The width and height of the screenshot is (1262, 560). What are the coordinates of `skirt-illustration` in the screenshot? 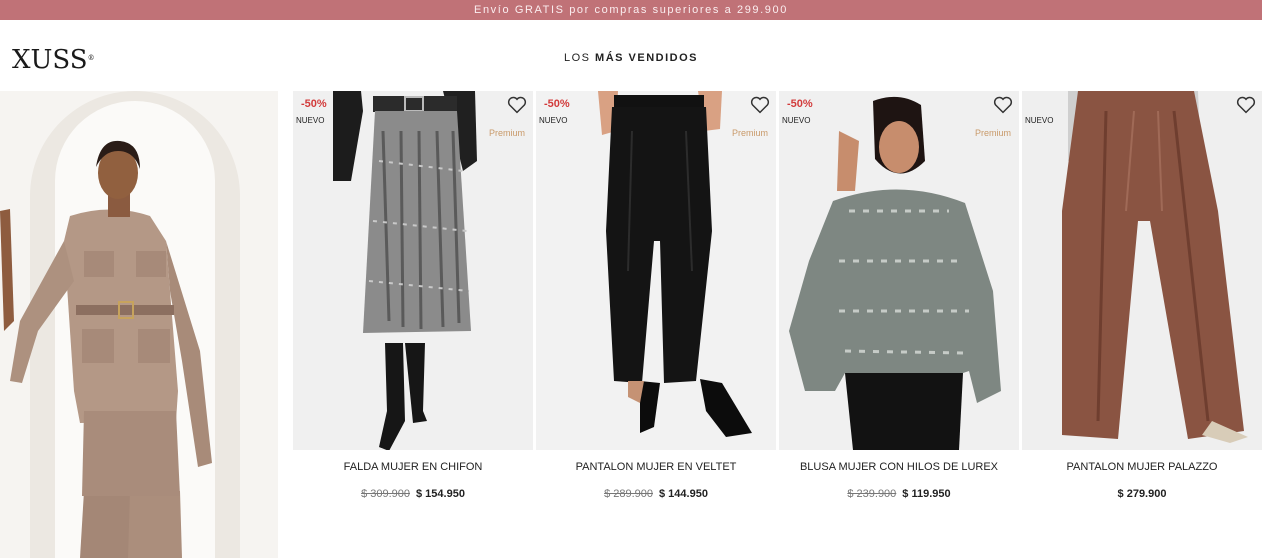 It's located at (413, 270).